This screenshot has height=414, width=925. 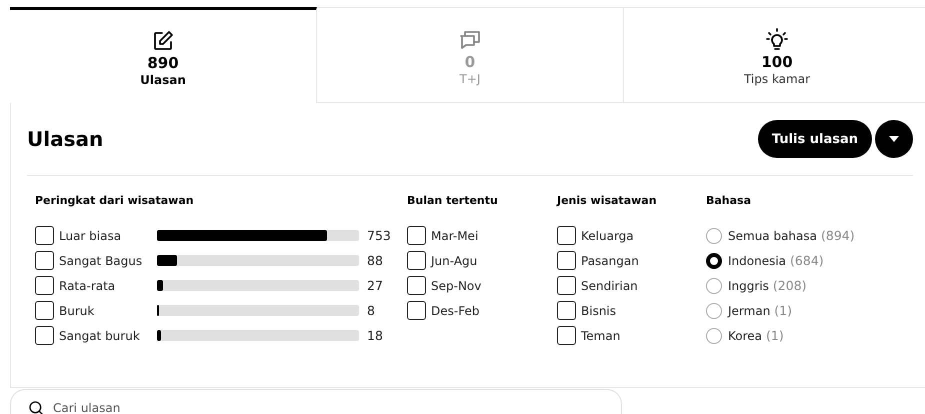 I want to click on filter-heading: Bahasa, so click(x=729, y=201).